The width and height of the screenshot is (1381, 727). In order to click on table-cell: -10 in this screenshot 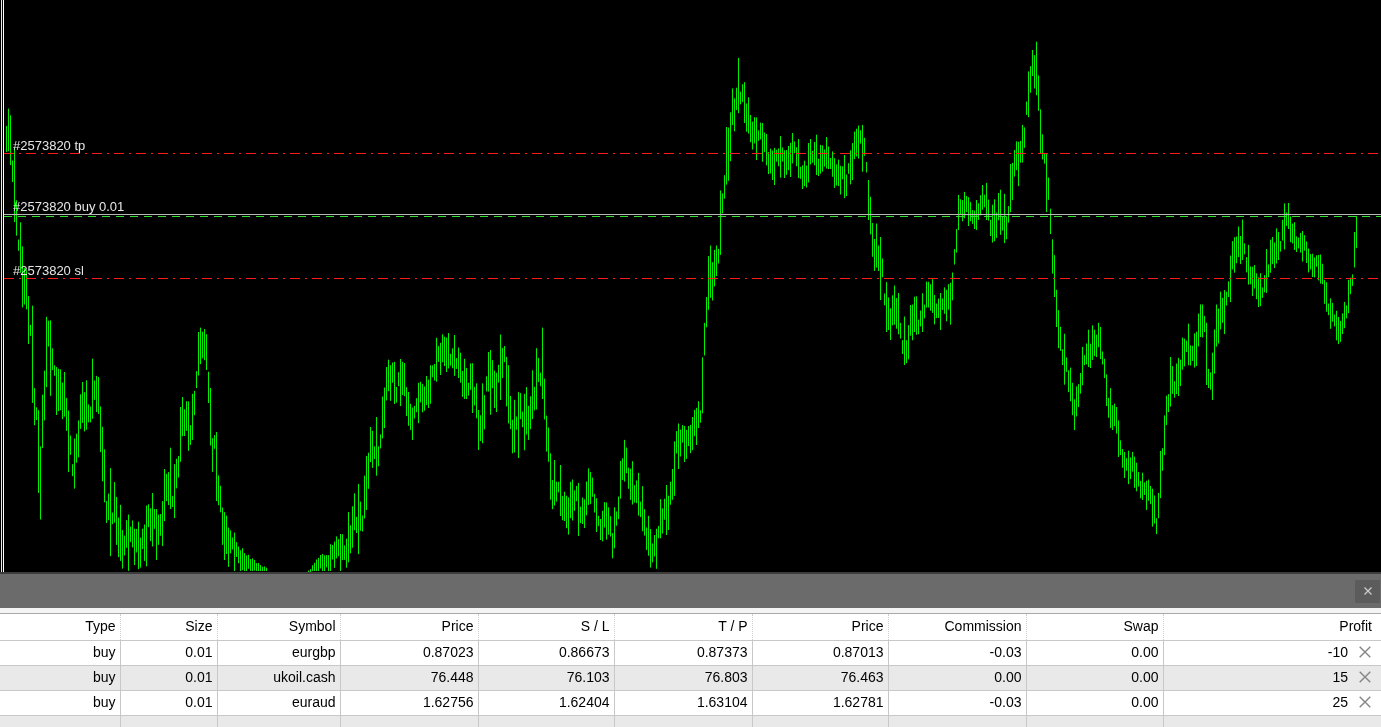, I will do `click(1337, 652)`.